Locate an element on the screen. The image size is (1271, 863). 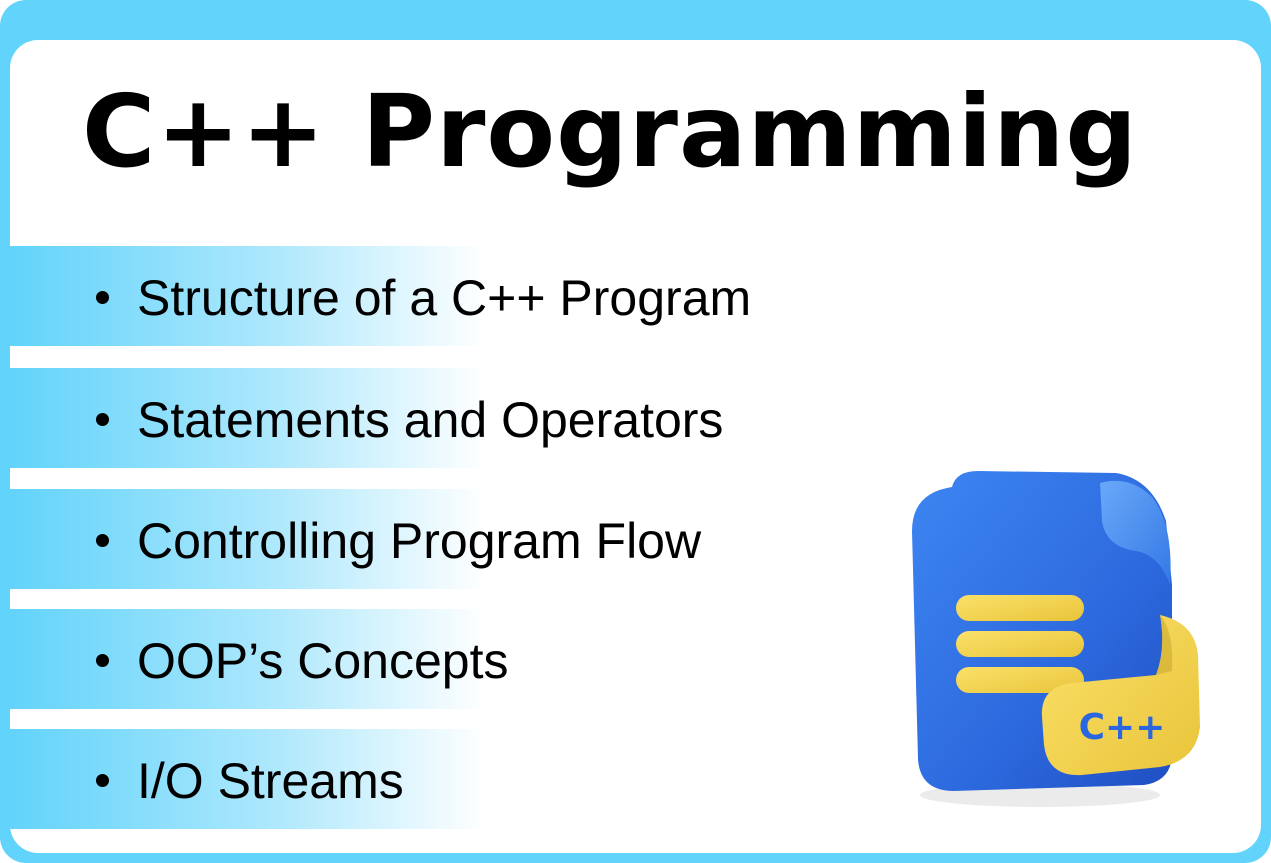
topic-item: Statements and Operators is located at coordinates (366, 418).